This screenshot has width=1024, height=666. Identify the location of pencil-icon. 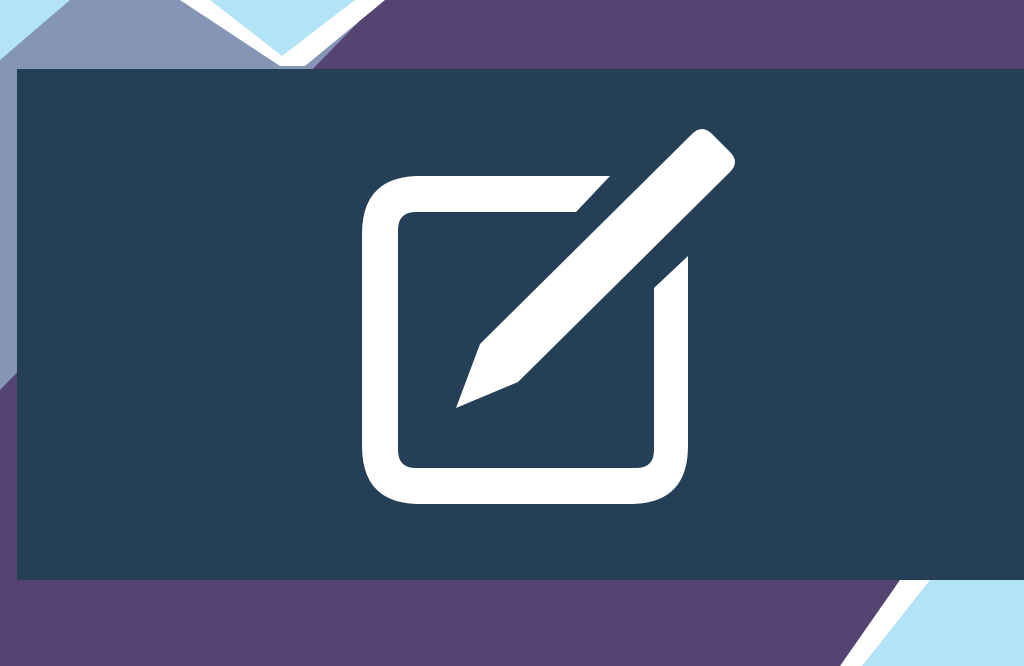
(595, 268).